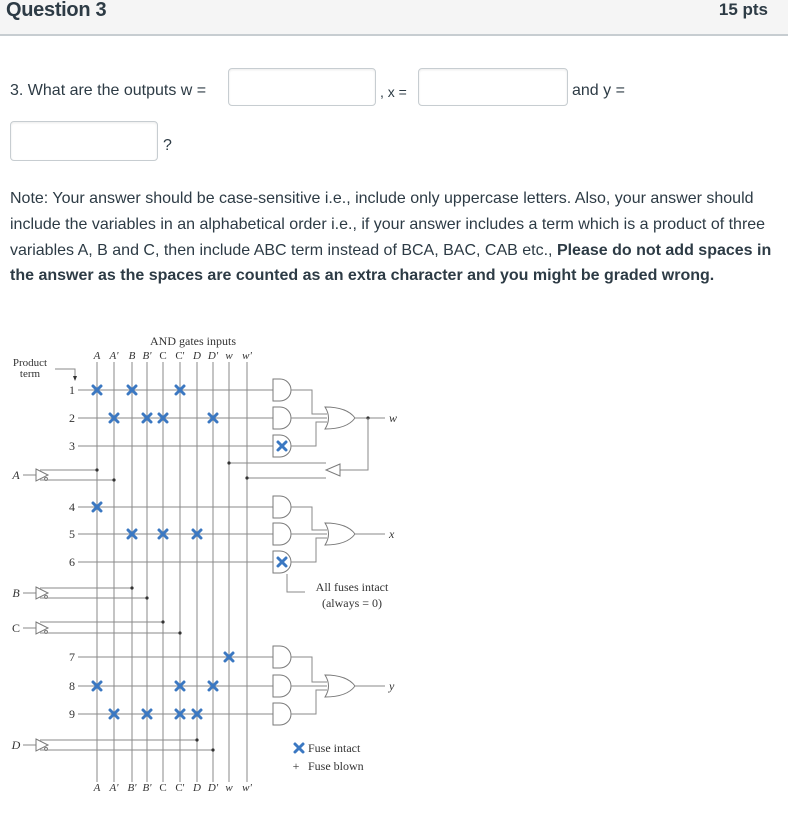  I want to click on or-gate-w, so click(340, 418).